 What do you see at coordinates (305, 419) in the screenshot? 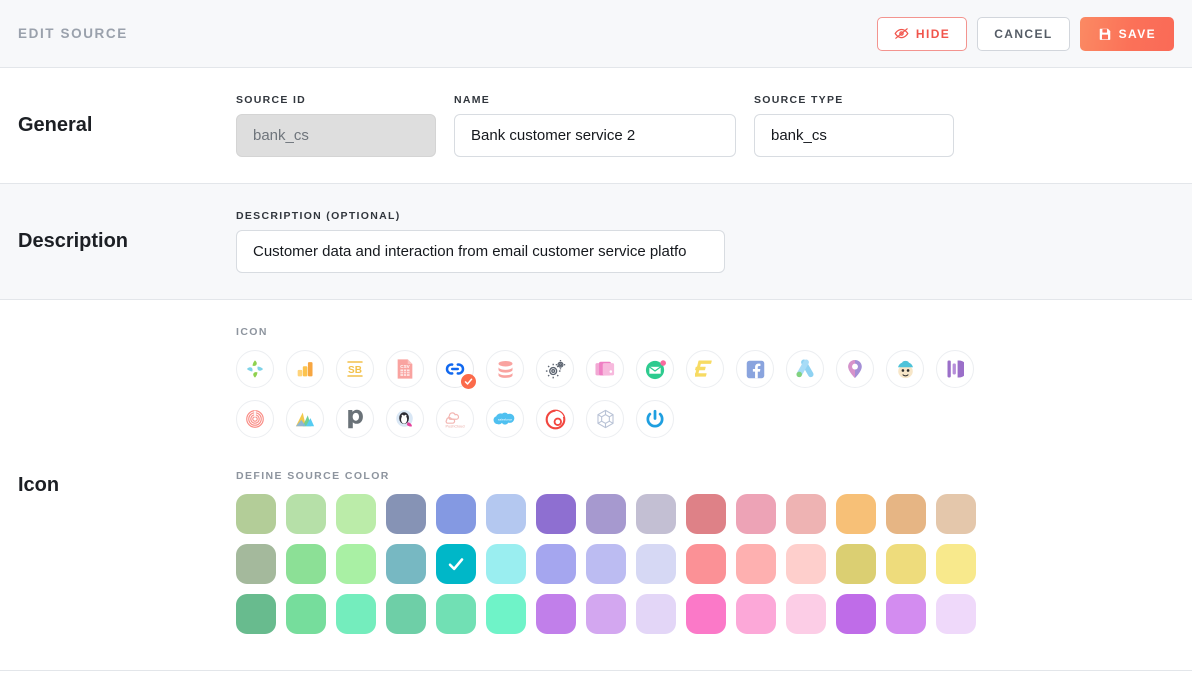
I see `icon-option-mountain-chart-icon` at bounding box center [305, 419].